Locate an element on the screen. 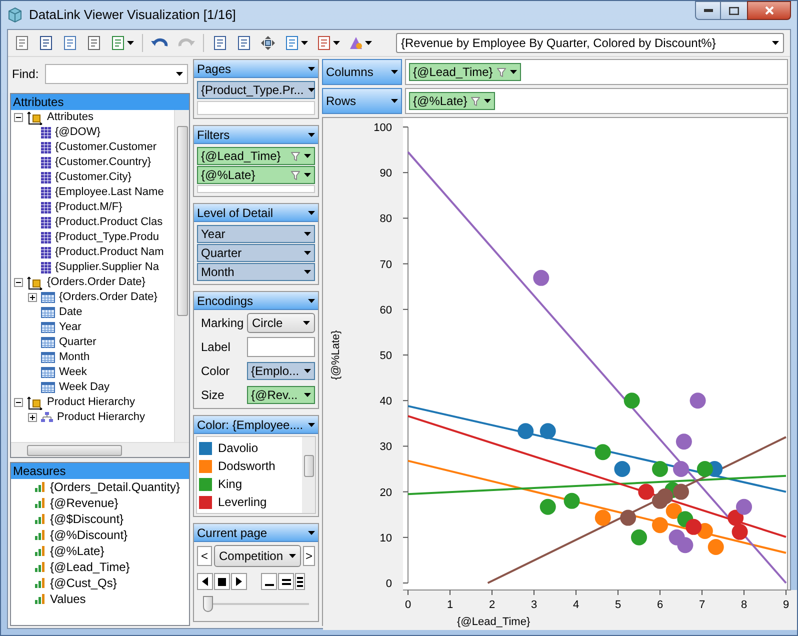  minimize-button is located at coordinates (708, 10).